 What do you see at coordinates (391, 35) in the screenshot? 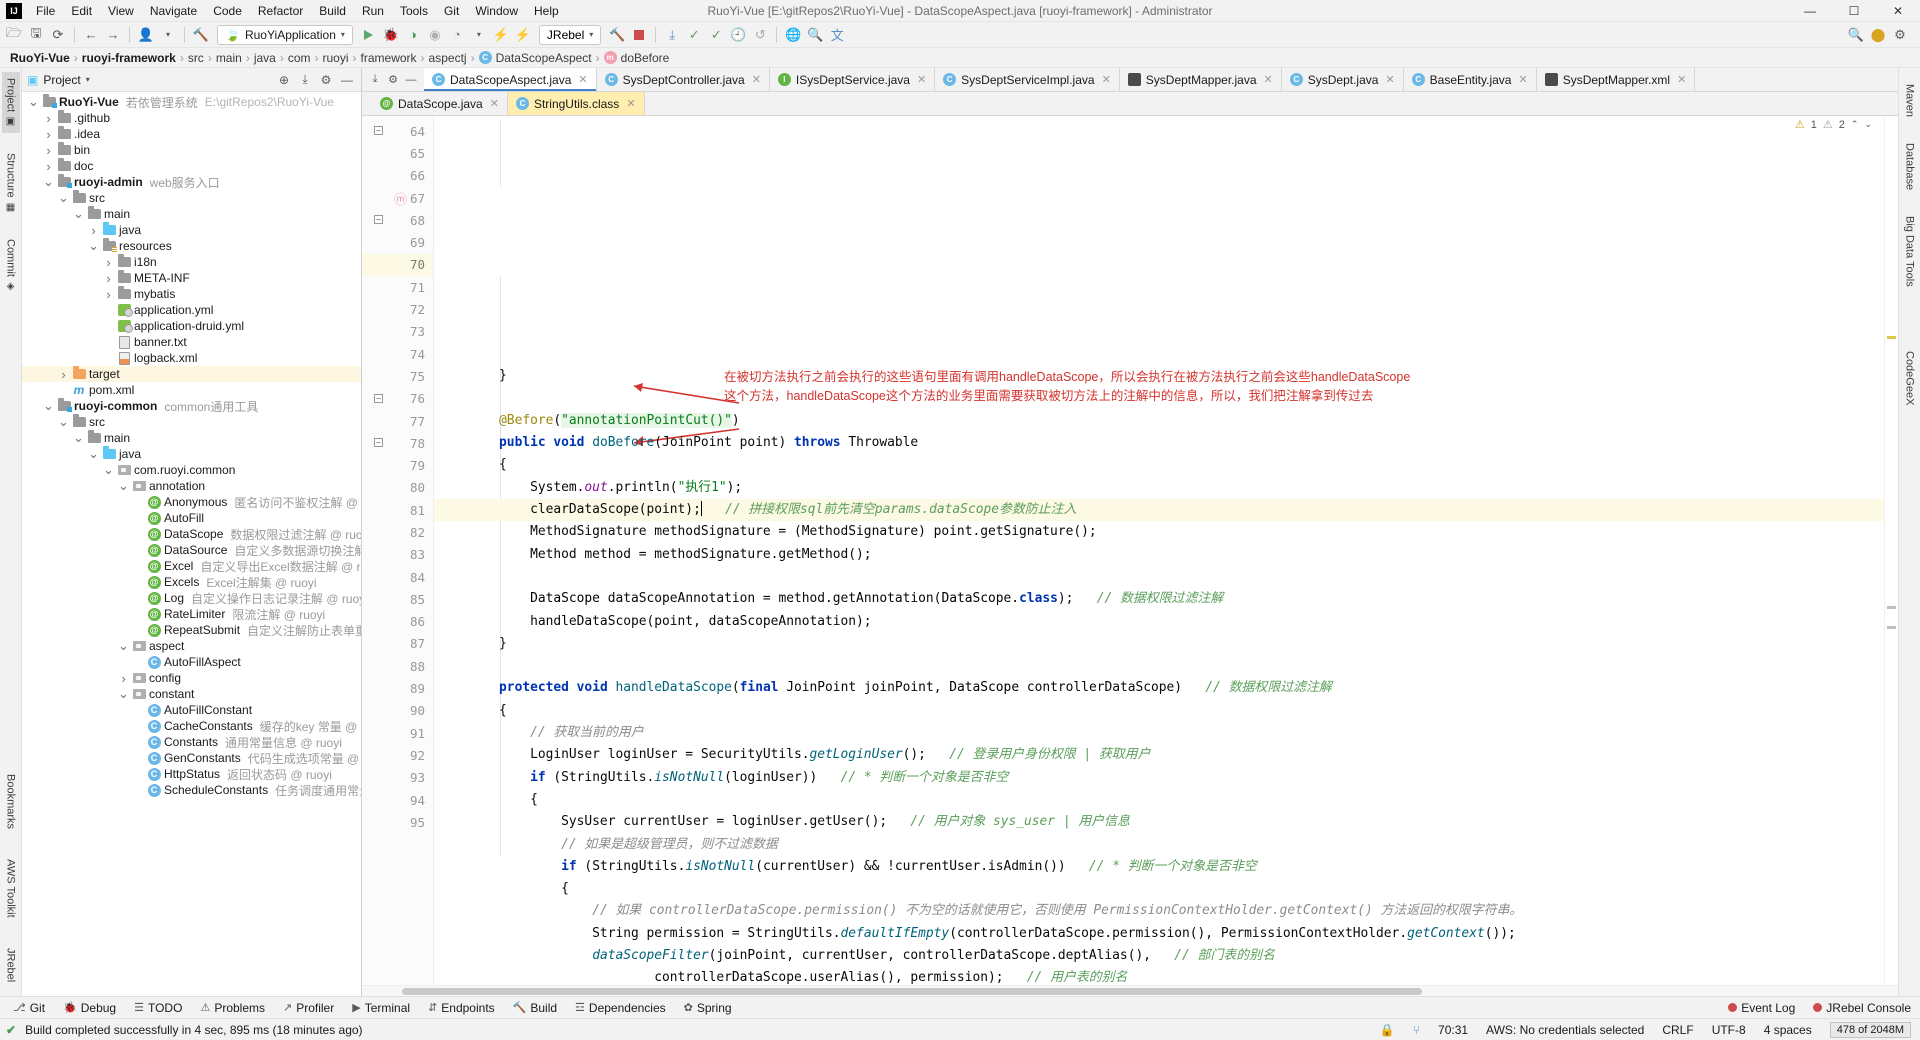
I see `debug-icon: 🐞` at bounding box center [391, 35].